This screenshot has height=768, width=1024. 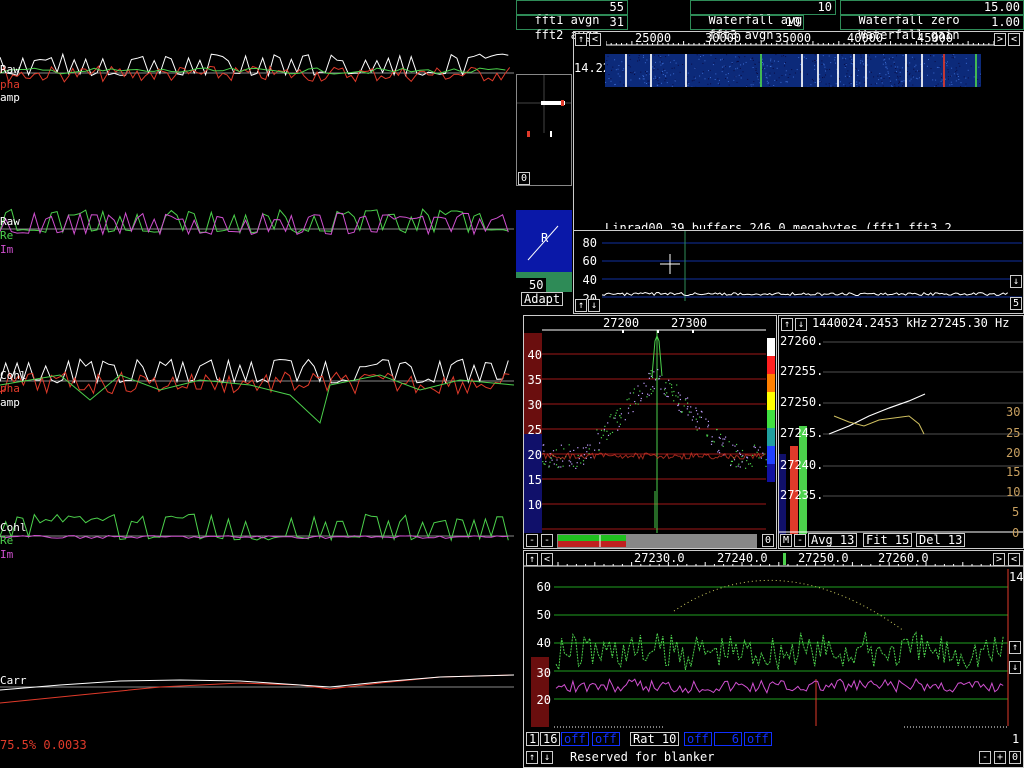 I want to click on bb-ytick-0: 60, so click(x=543, y=587).